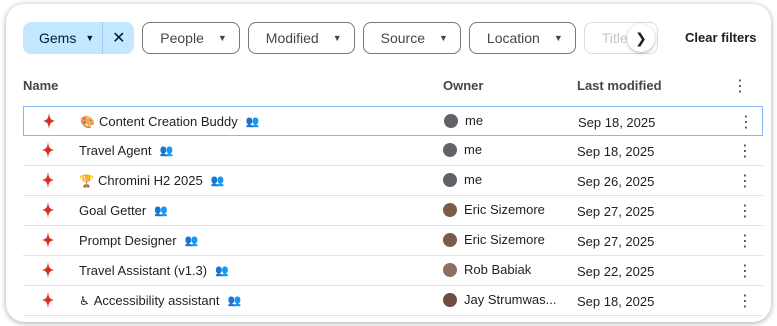 The height and width of the screenshot is (326, 777). Describe the element at coordinates (616, 181) in the screenshot. I see `last-modified-date: Sep 26, 2025` at that location.